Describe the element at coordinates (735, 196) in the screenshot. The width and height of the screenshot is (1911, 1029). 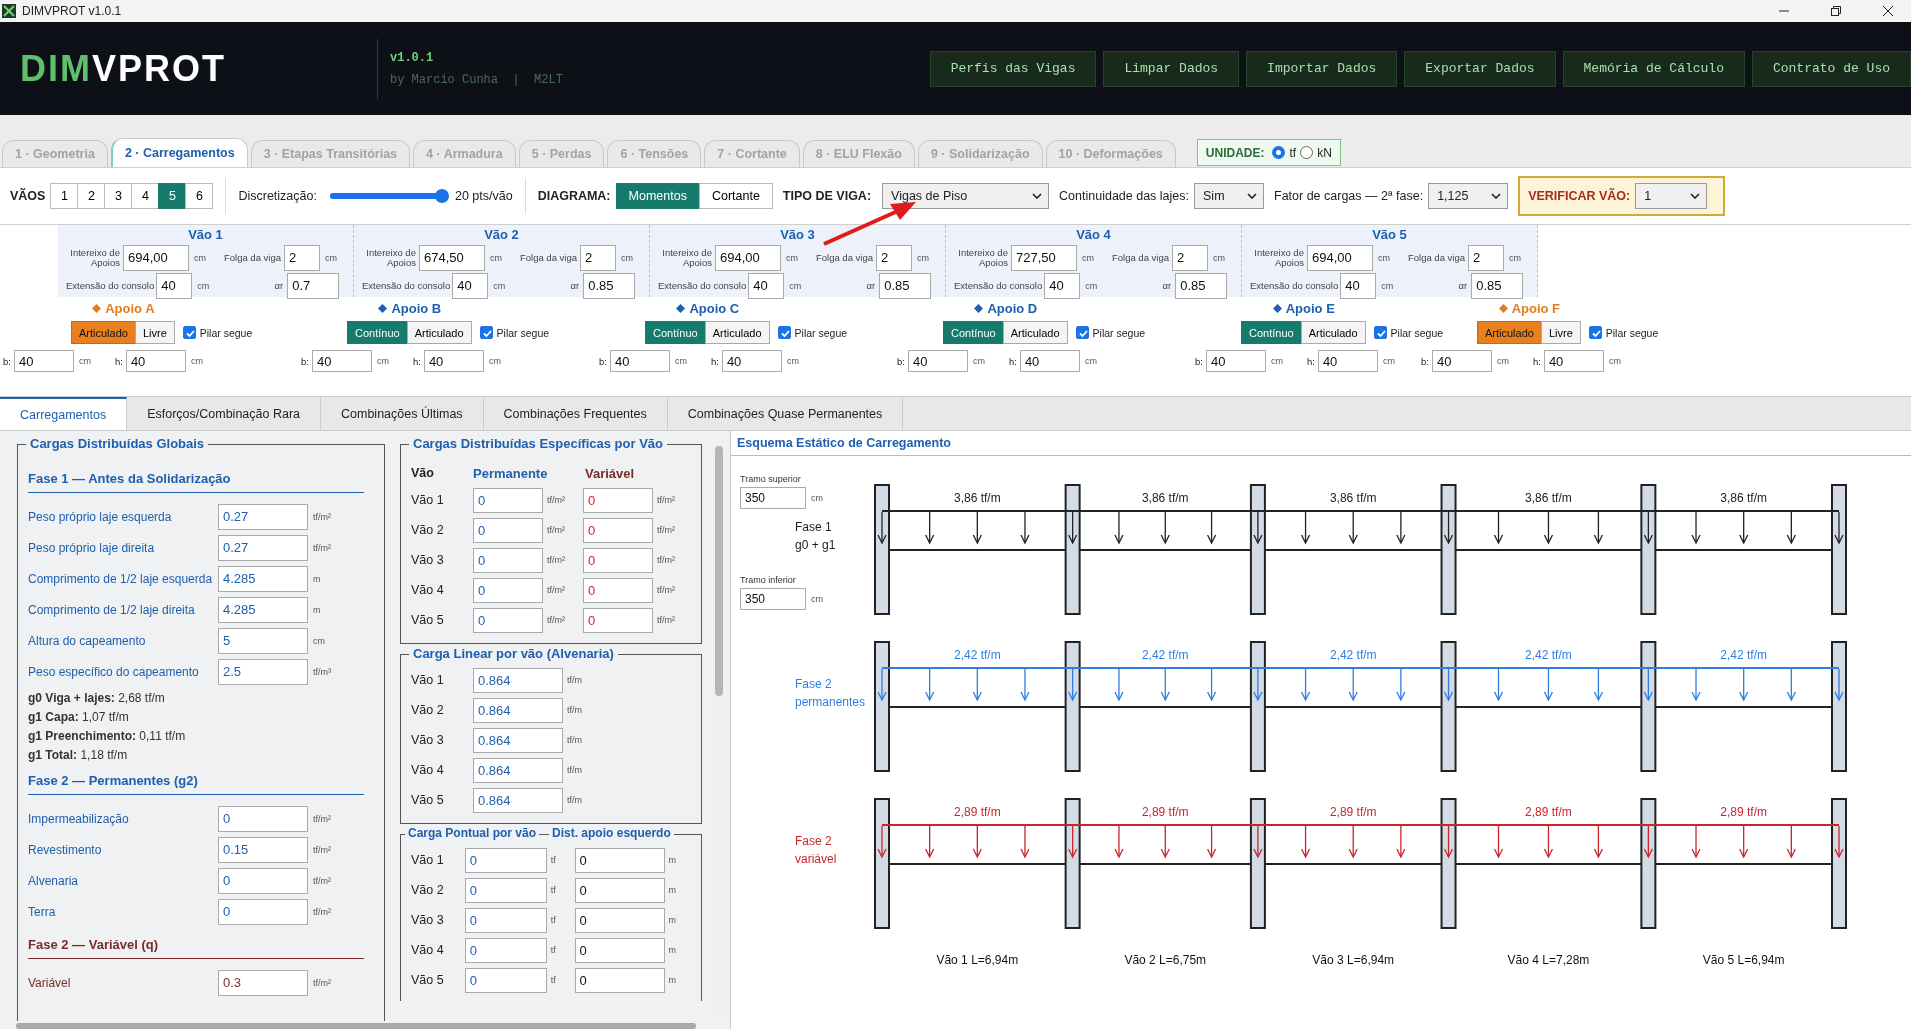
I see `diagram-toggle: Cortante` at that location.